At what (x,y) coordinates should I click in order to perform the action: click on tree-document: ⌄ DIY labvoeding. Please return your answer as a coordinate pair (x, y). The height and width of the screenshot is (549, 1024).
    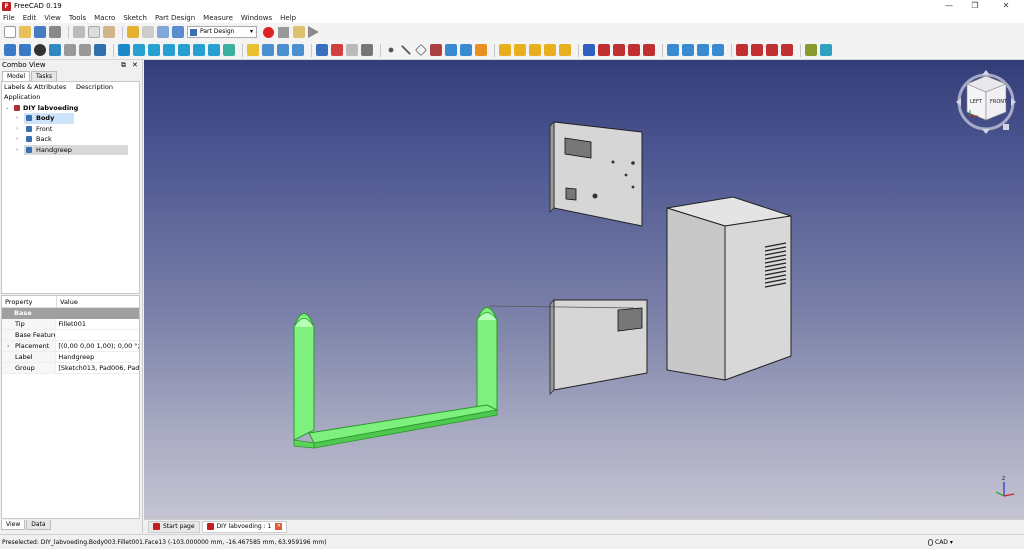
    Looking at the image, I should click on (70, 108).